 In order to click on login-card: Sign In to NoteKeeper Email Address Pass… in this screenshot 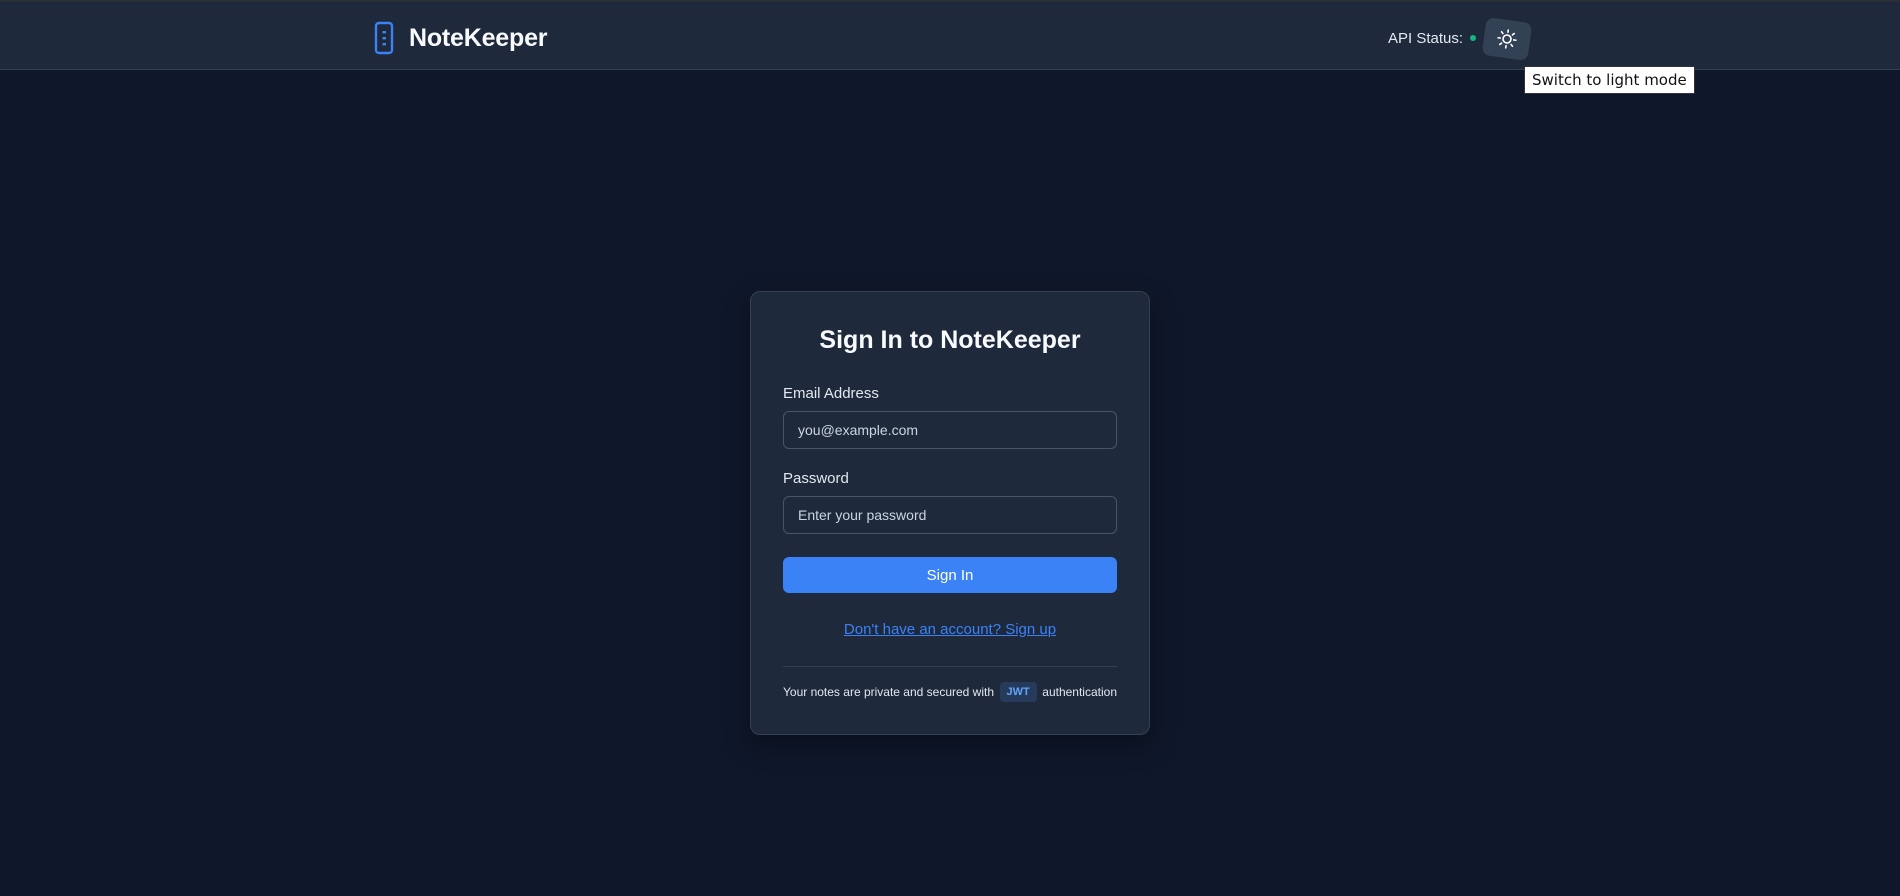, I will do `click(950, 513)`.